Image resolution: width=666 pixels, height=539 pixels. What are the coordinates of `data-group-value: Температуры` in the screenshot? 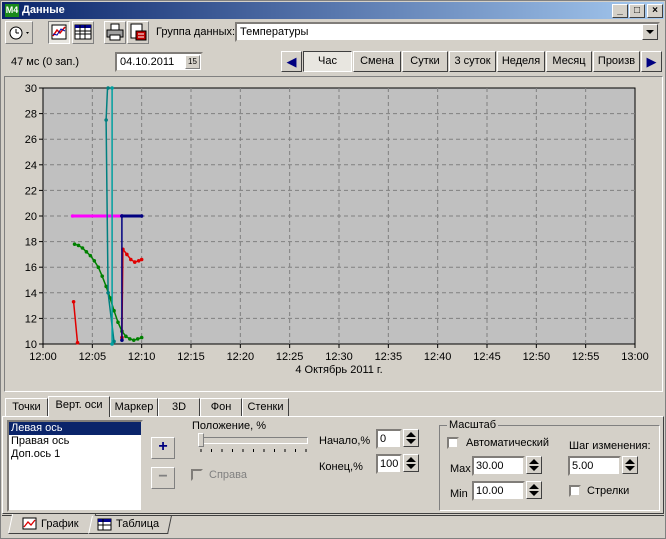 It's located at (274, 32).